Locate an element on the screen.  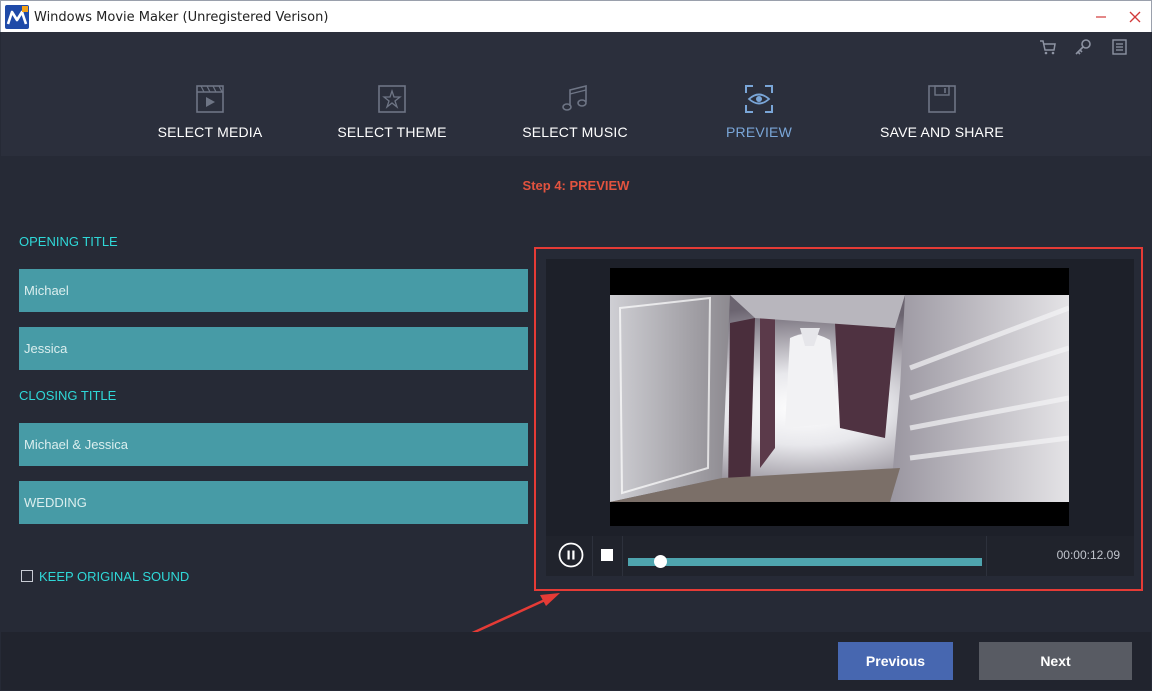
footer-bar: Previous Next is located at coordinates (576, 661).